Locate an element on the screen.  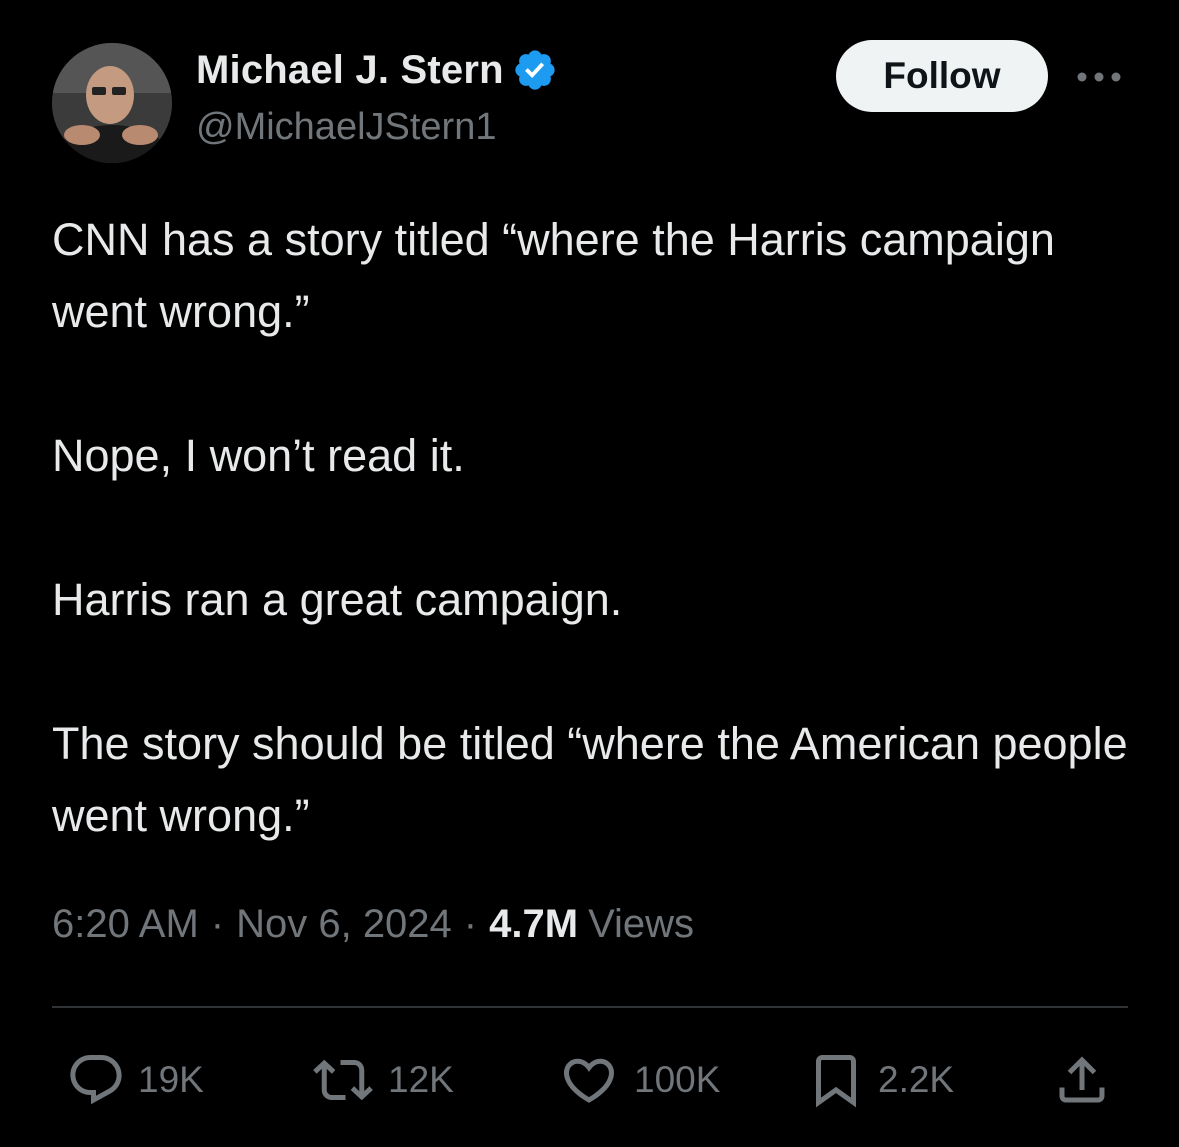
share-button is located at coordinates (1082, 1080).